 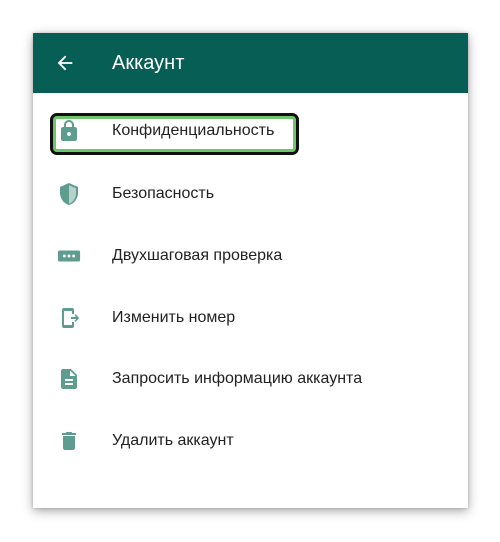 I want to click on menu-item-privacy: Конфиденциальность, so click(x=250, y=131).